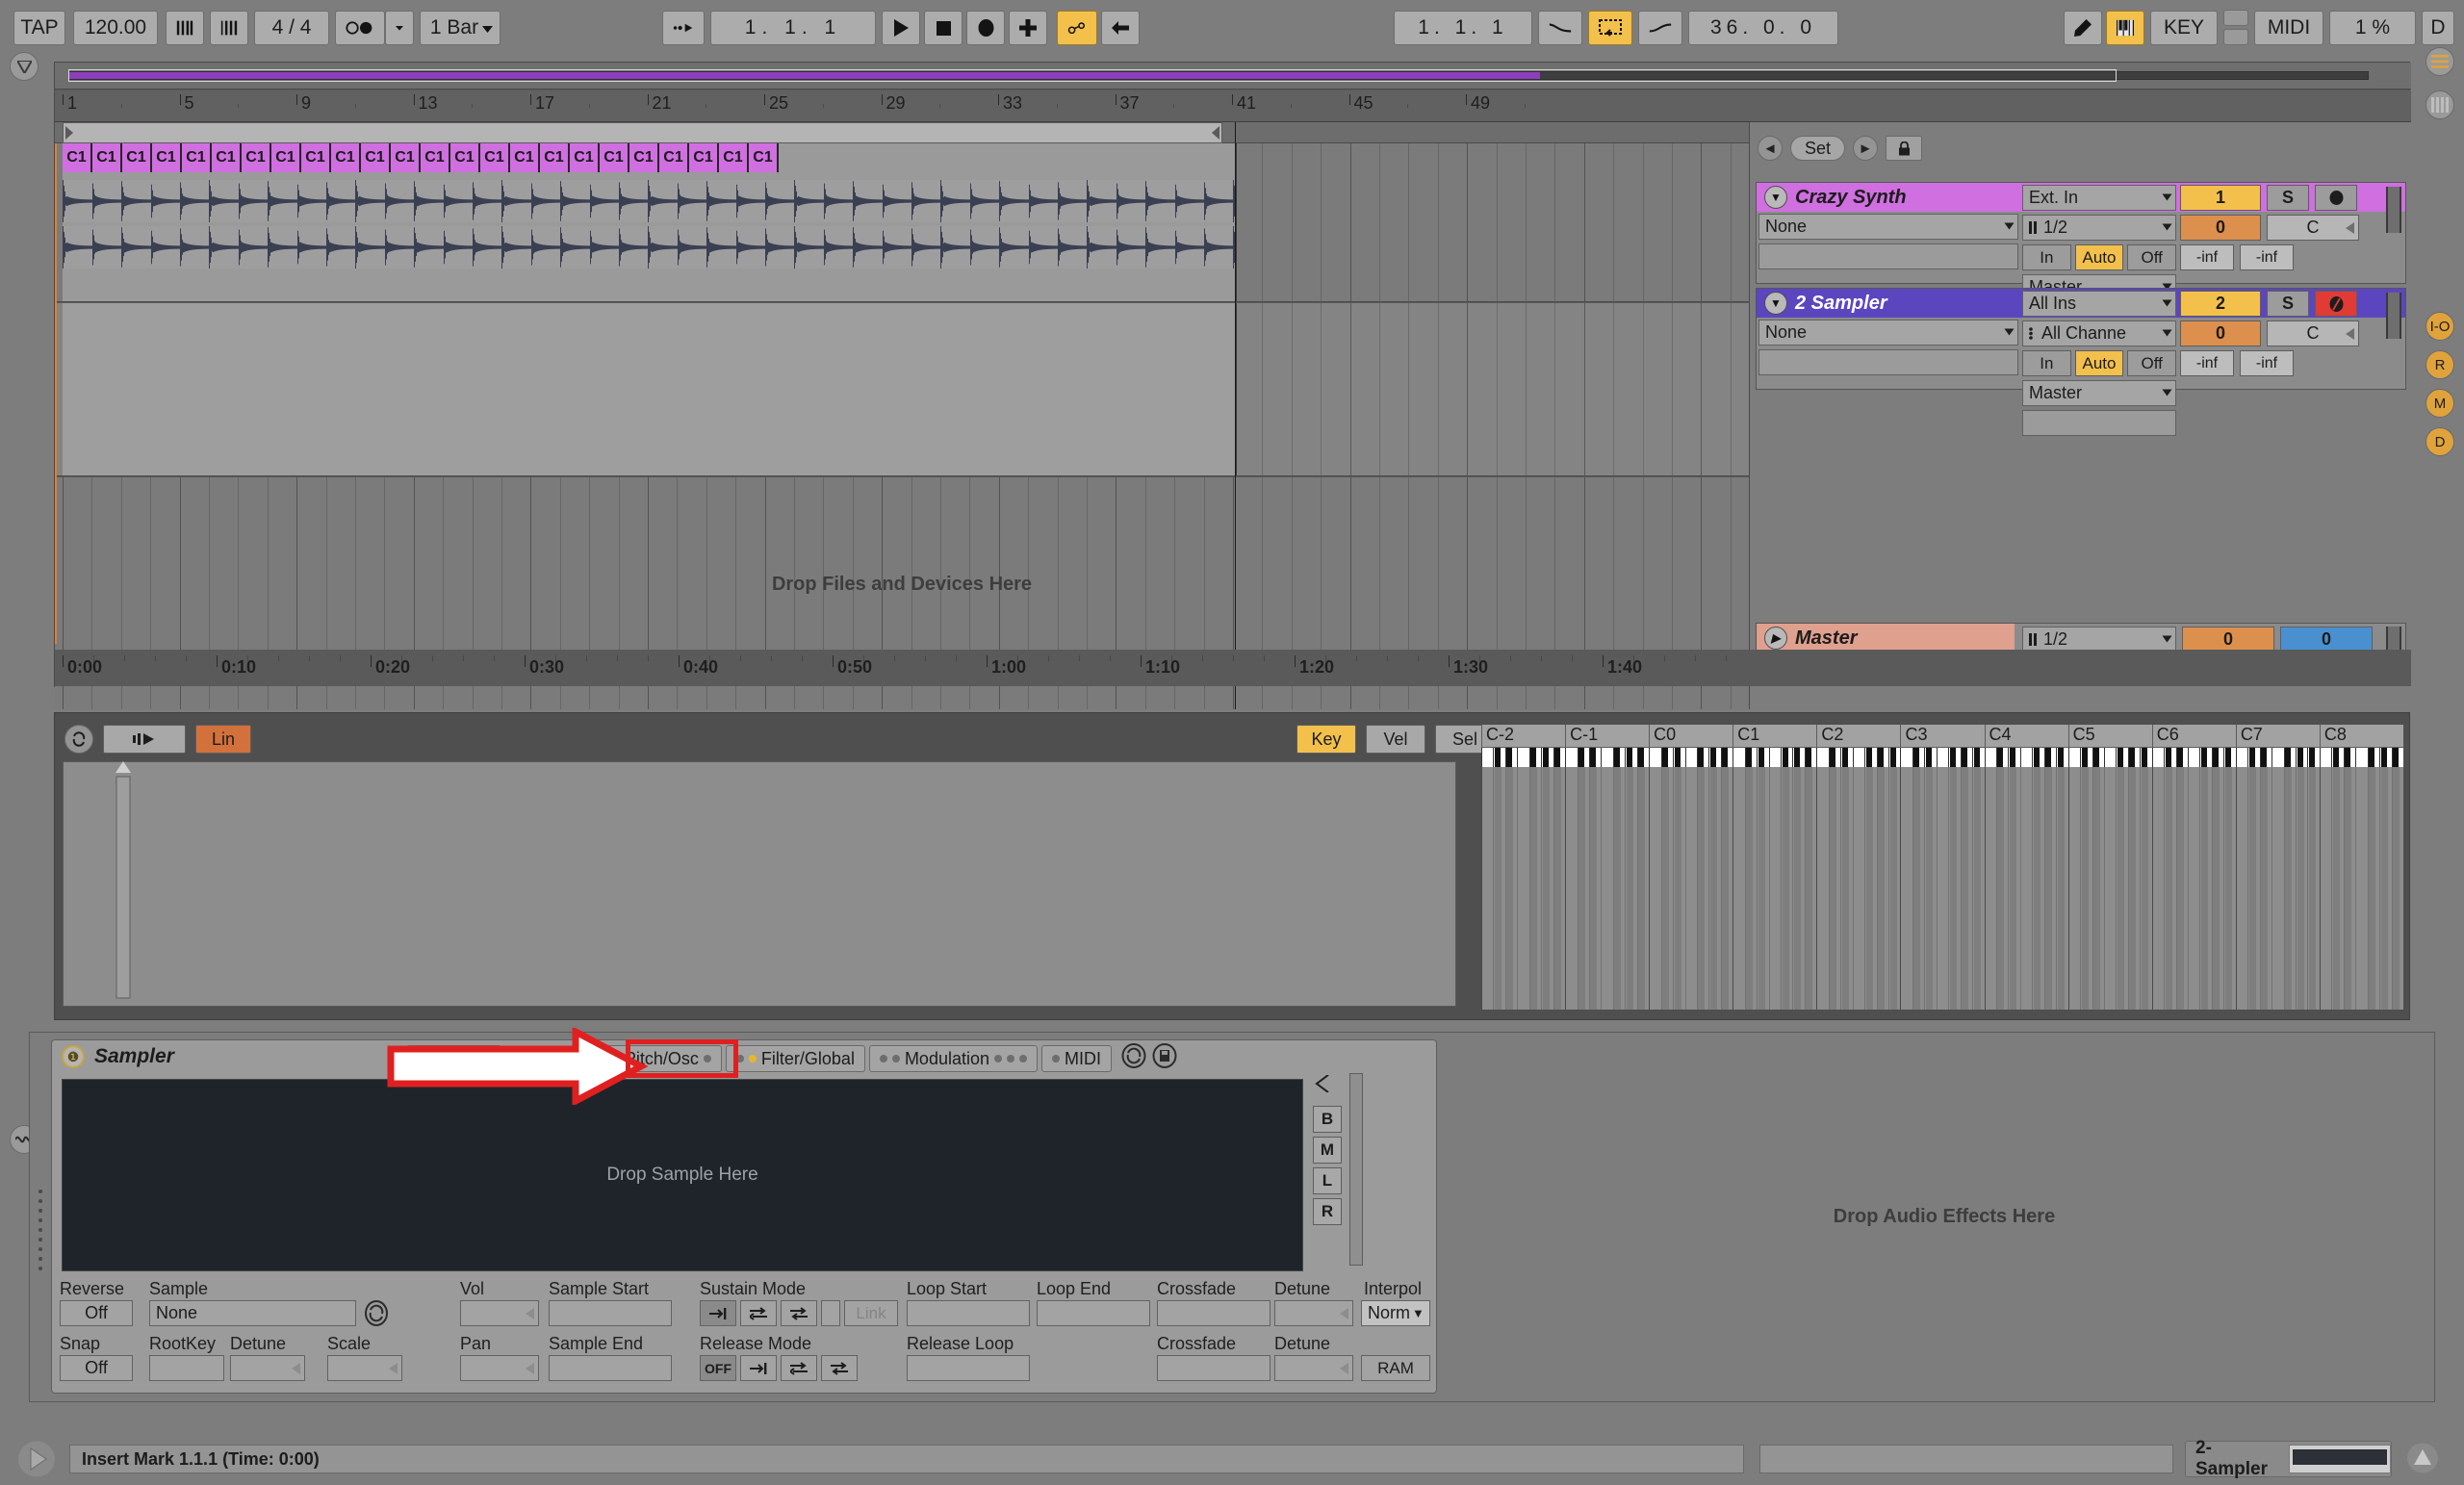  What do you see at coordinates (1770, 148) in the screenshot?
I see `nav-back-icon: ◄` at bounding box center [1770, 148].